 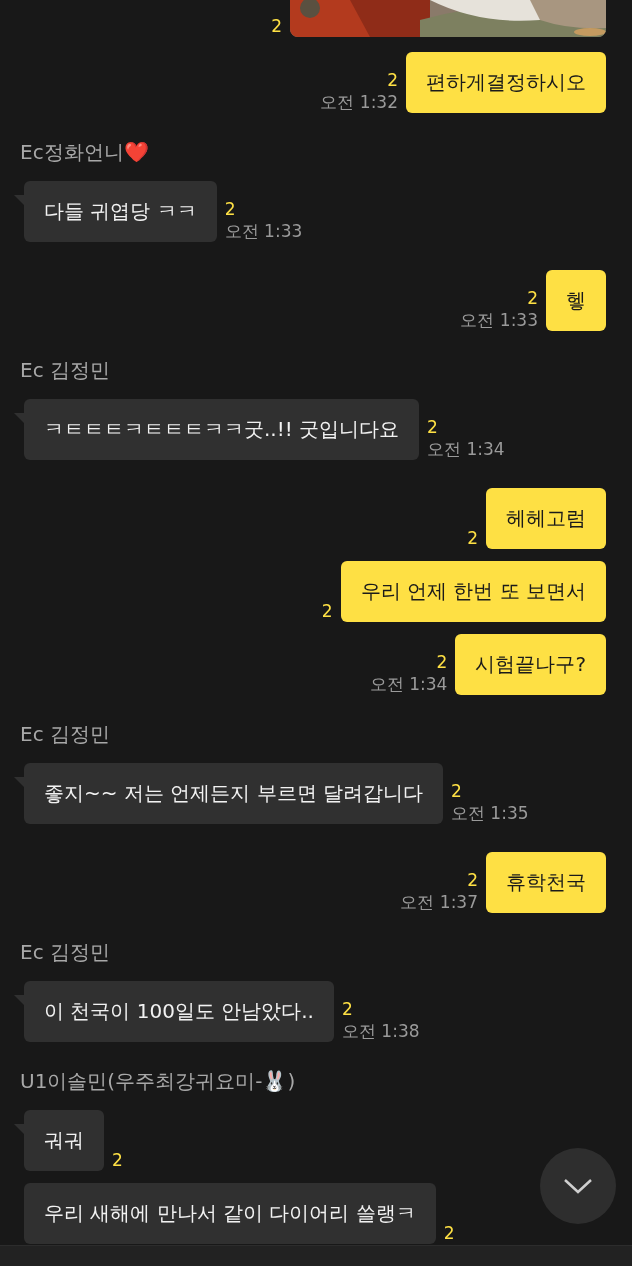 I want to click on sender-name: Ec정화언니❤, so click(x=84, y=152).